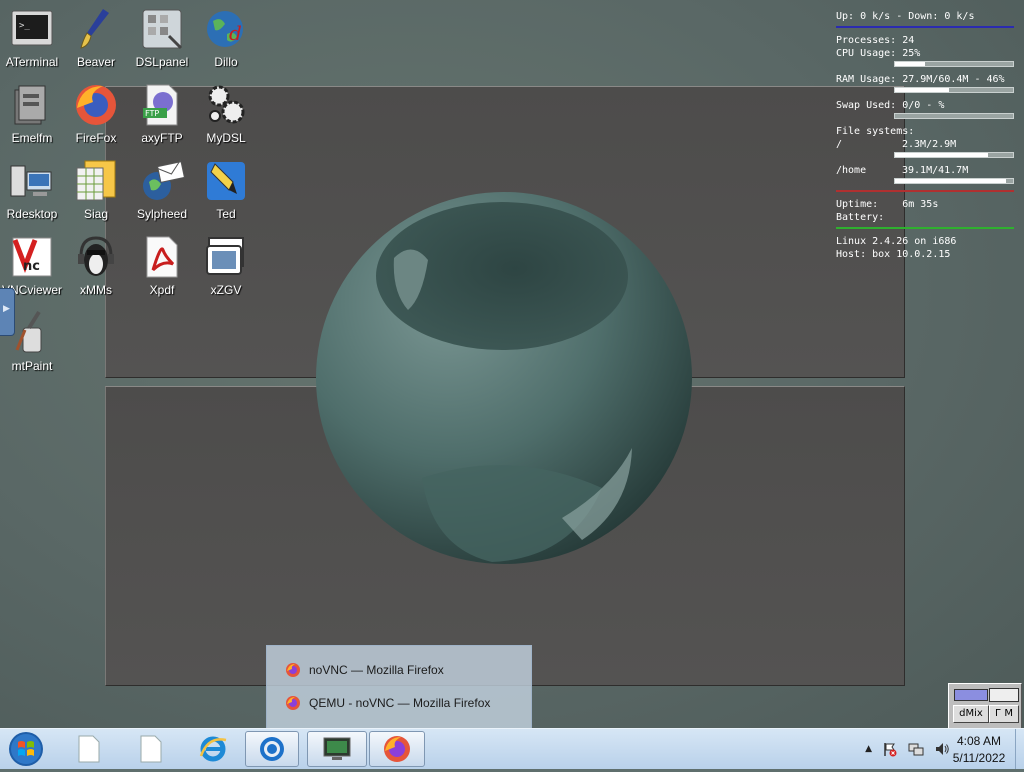  Describe the element at coordinates (226, 181) in the screenshot. I see `pen-icon` at that location.